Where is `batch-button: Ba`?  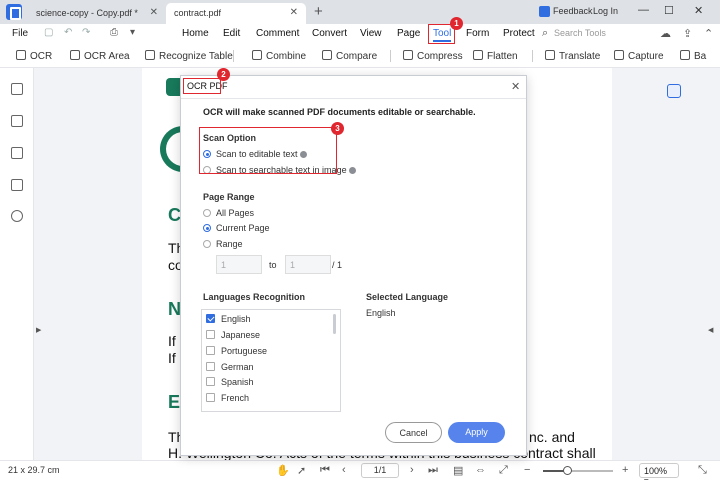
batch-button: Ba is located at coordinates (693, 56).